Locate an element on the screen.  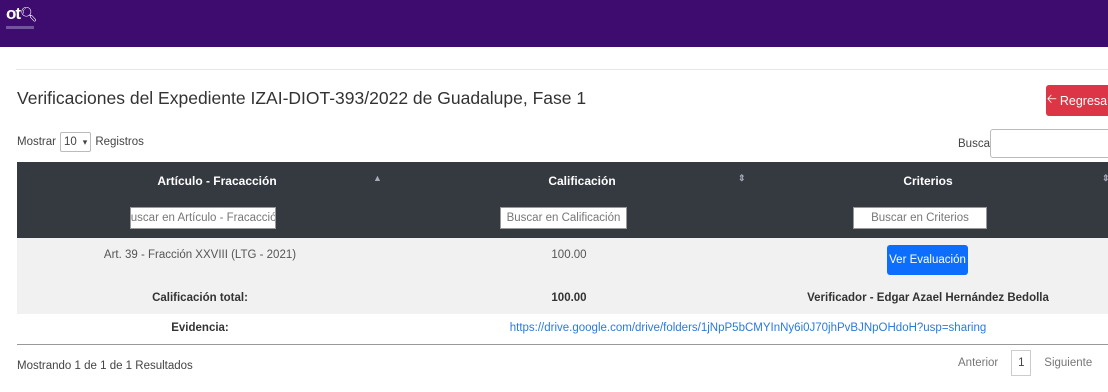
filter-input-criterios: Buscar en Criterios is located at coordinates (920, 218).